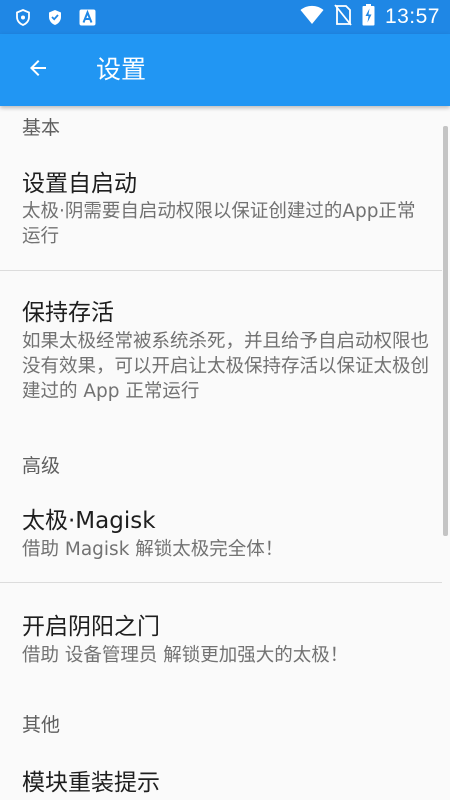  I want to click on app-a-icon, so click(87, 17).